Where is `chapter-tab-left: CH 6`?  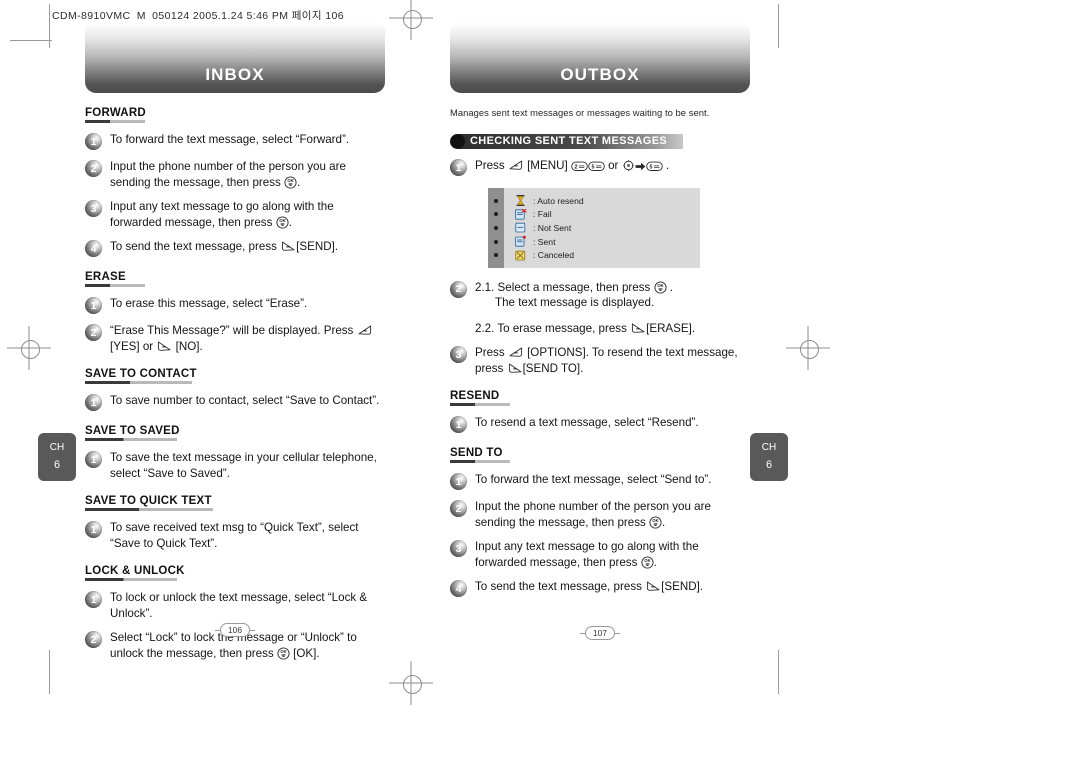
chapter-tab-left: CH 6 is located at coordinates (57, 457).